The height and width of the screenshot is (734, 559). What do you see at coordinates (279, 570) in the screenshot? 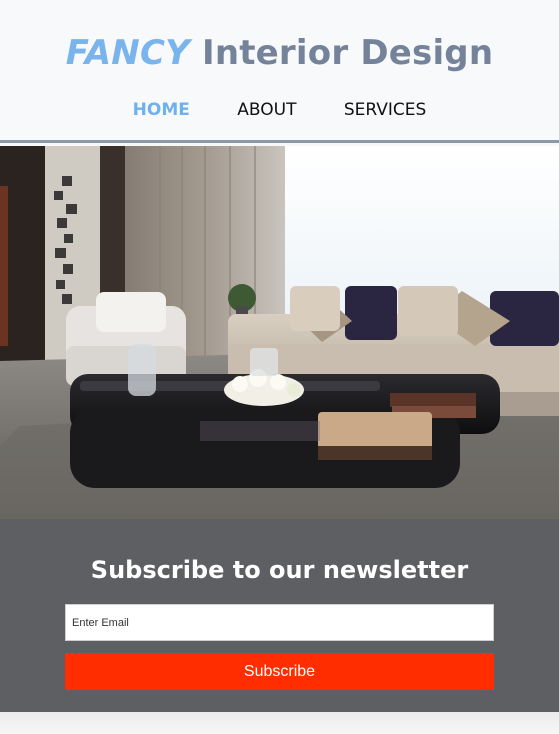
I see `newsletter-title: Subscribe to our newsletter` at bounding box center [279, 570].